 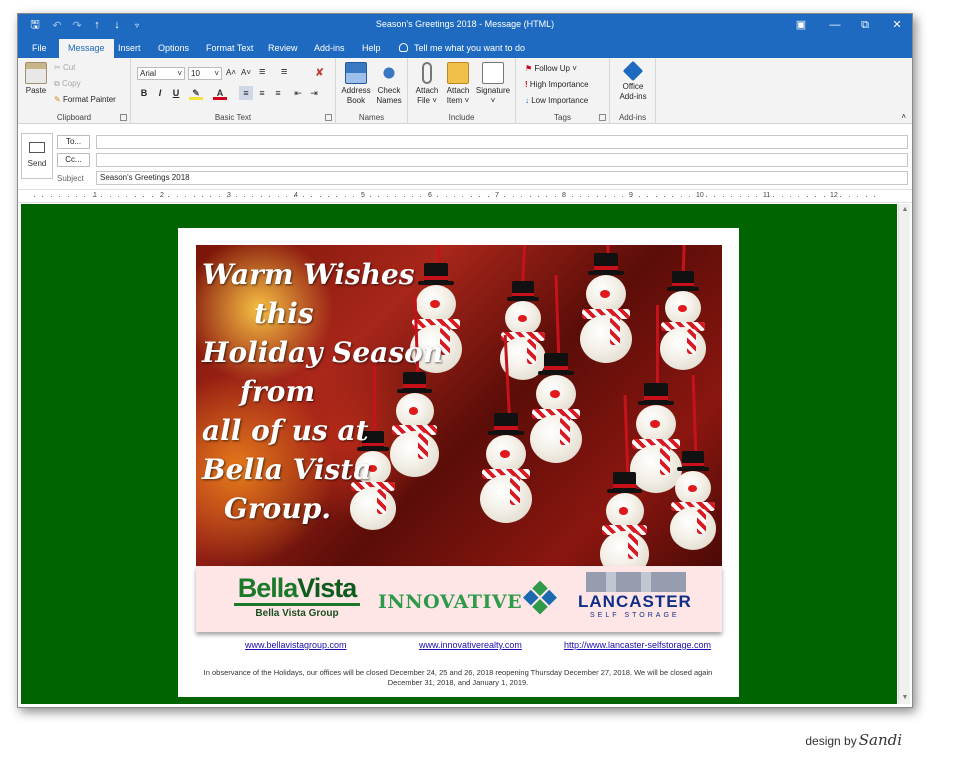 I want to click on grow-font-button: A˄, so click(x=231, y=72).